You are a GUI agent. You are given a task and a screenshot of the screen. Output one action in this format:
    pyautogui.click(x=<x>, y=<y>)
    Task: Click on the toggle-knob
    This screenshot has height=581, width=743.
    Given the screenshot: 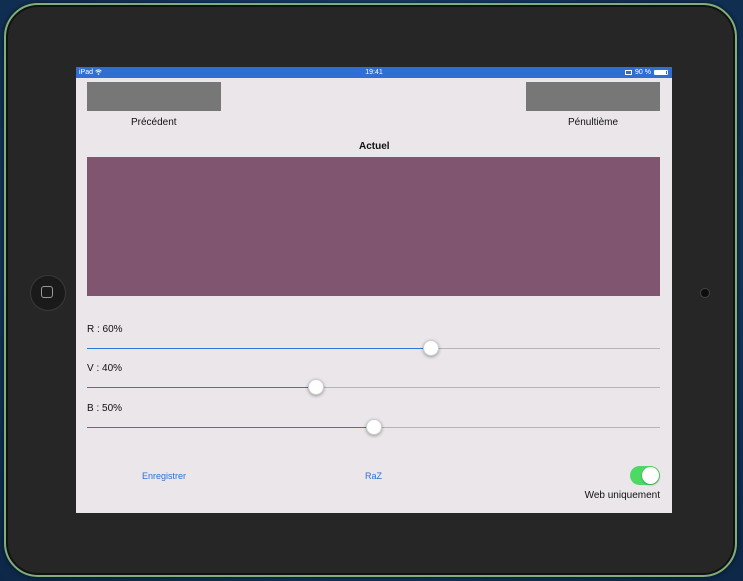 What is the action you would take?
    pyautogui.click(x=650, y=475)
    